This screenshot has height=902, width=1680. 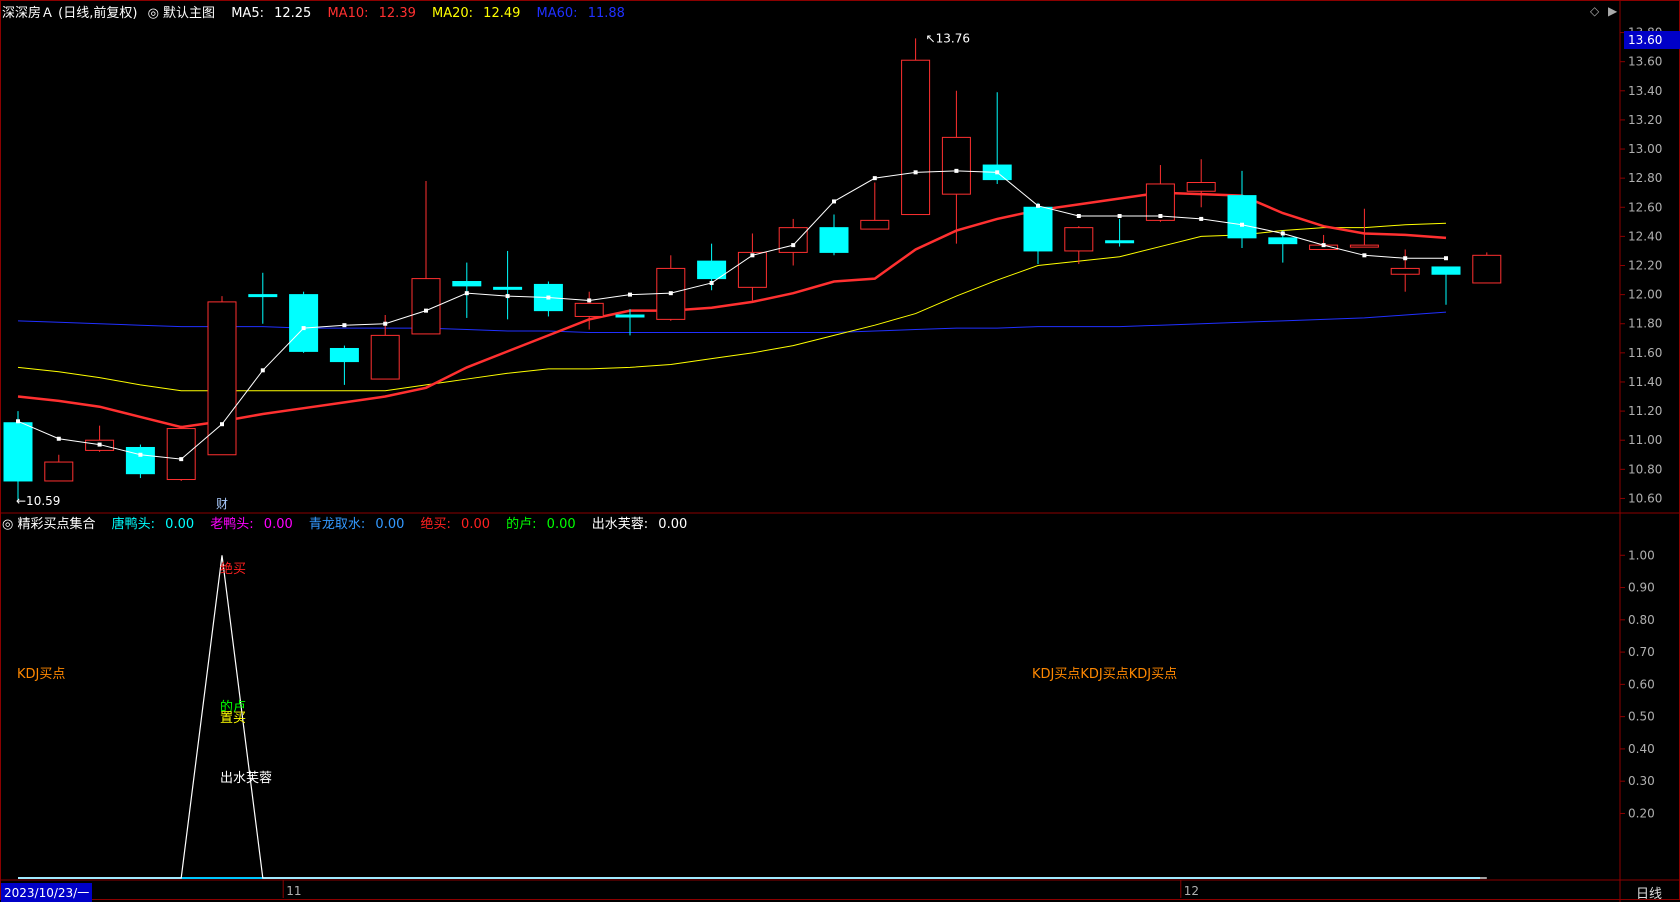 What do you see at coordinates (1641, 781) in the screenshot?
I see `ind-y-tick-label: 0.30` at bounding box center [1641, 781].